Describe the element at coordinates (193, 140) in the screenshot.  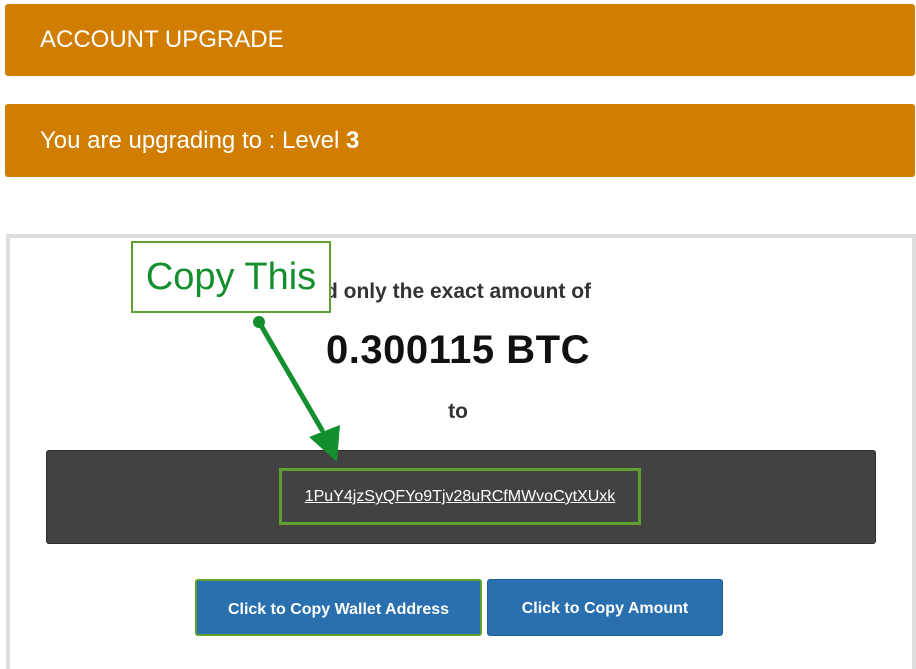
I see `upgrade-level-prefix: You are upgrading to : Level` at that location.